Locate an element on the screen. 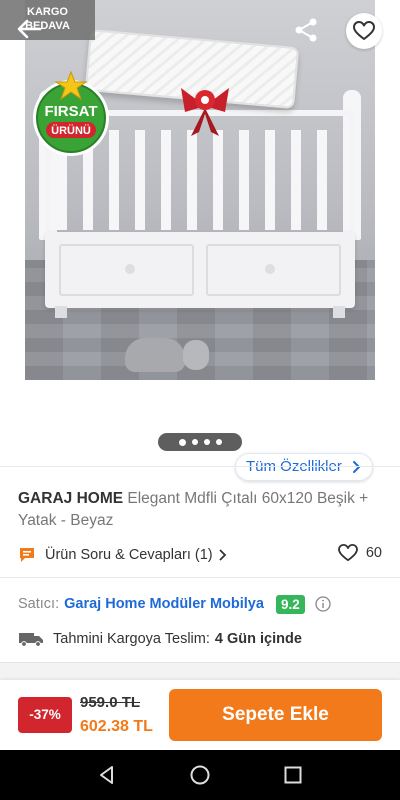 This screenshot has height=800, width=400. seller-link: Garaj Home Modüler Mobilya is located at coordinates (164, 604).